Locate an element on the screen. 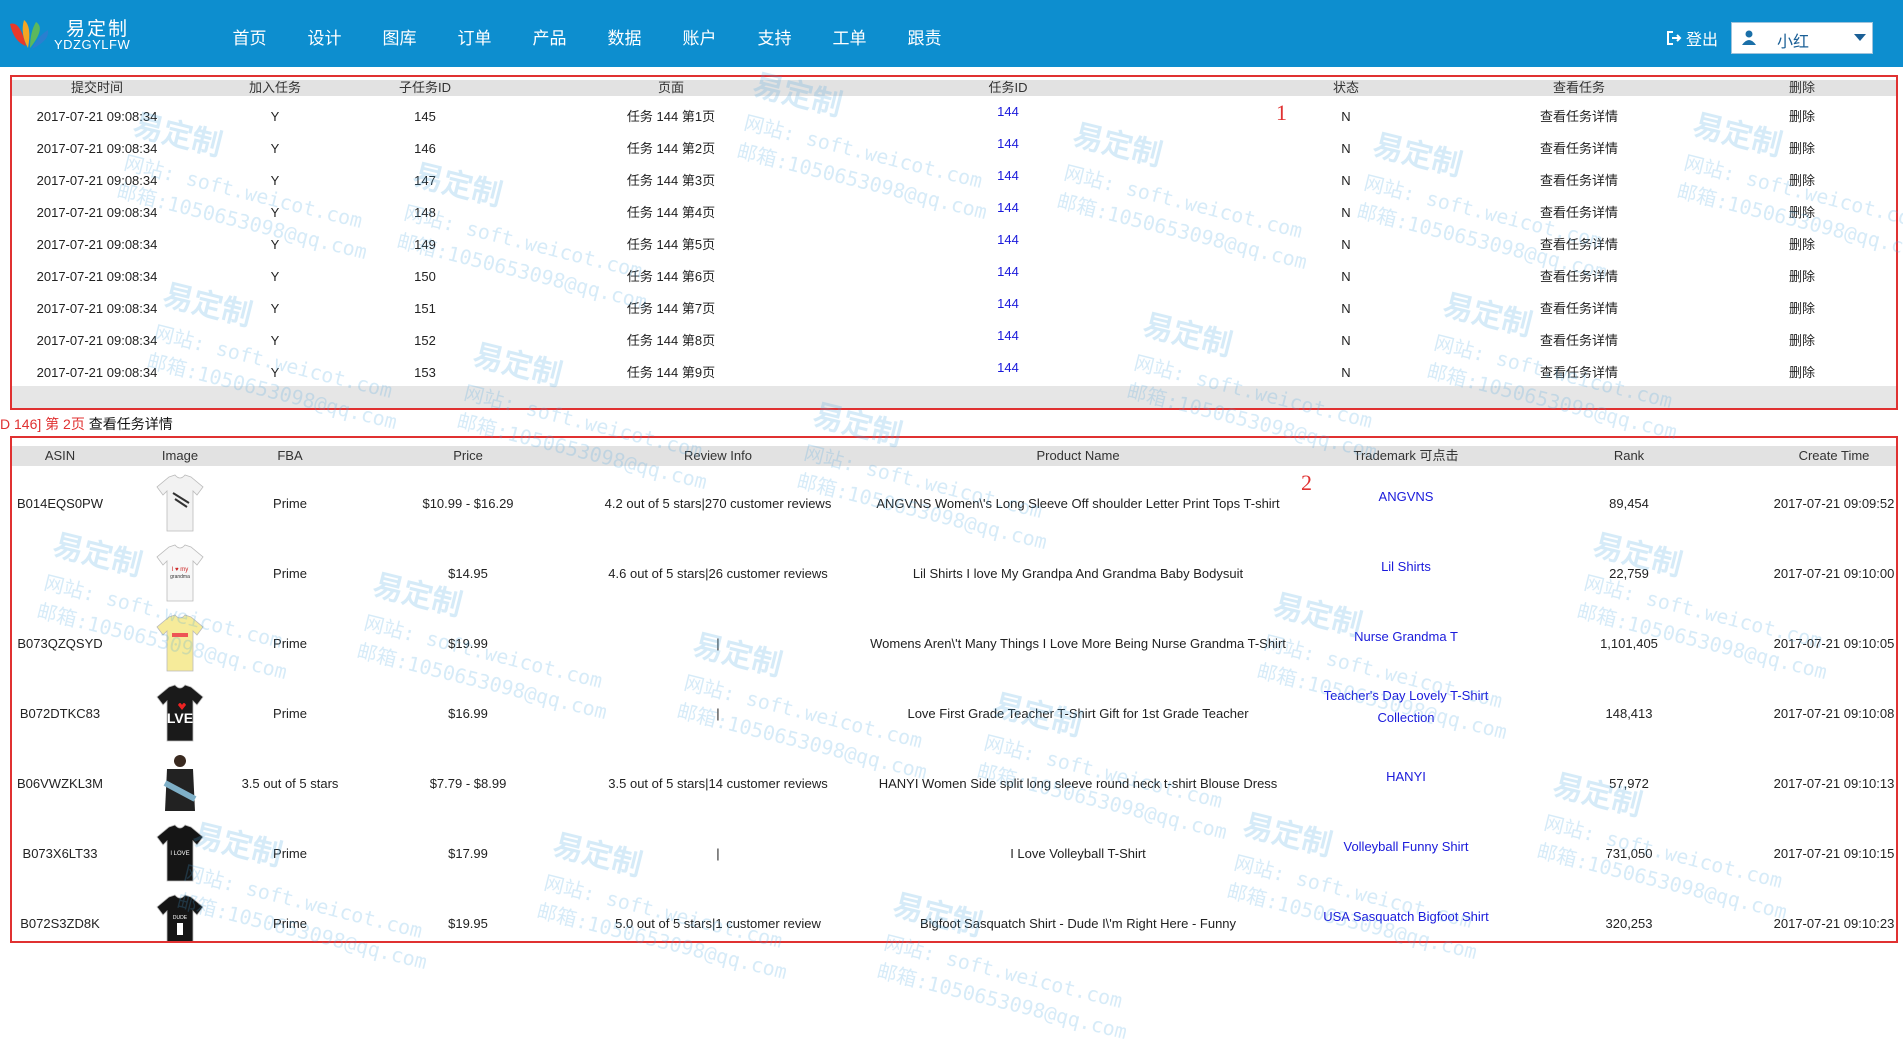 The height and width of the screenshot is (1045, 1903). product-image: DUDE is located at coordinates (180, 914).